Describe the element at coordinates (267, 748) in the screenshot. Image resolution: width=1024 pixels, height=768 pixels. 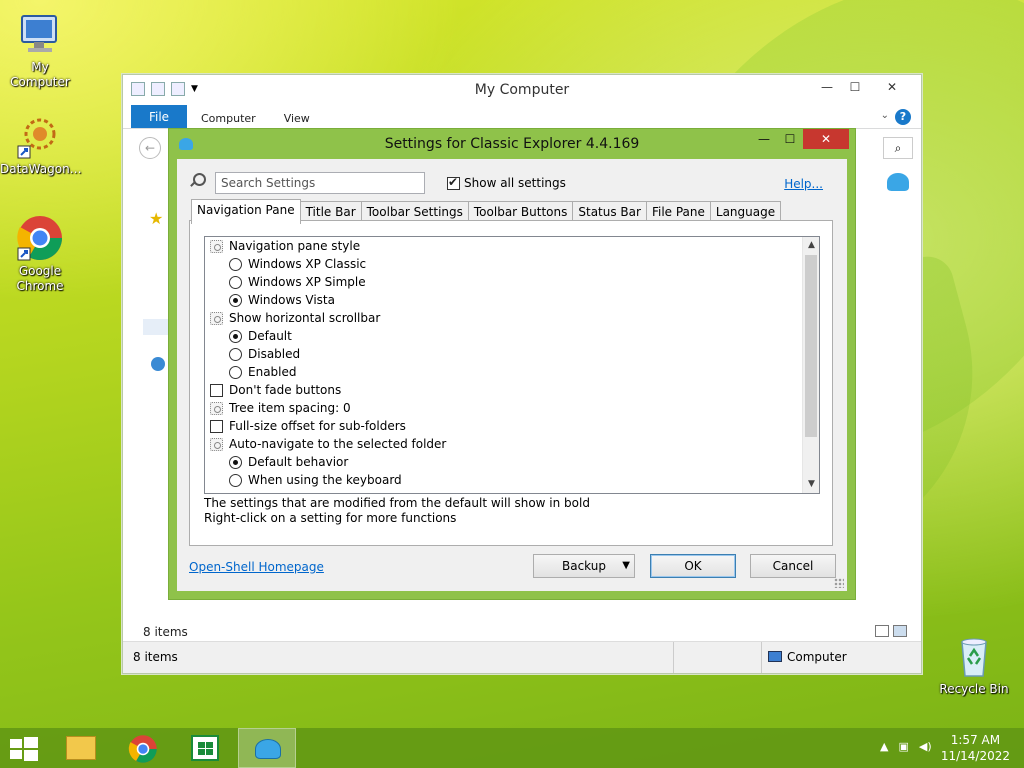
I see `taskbar-classic-explorer-settings` at that location.